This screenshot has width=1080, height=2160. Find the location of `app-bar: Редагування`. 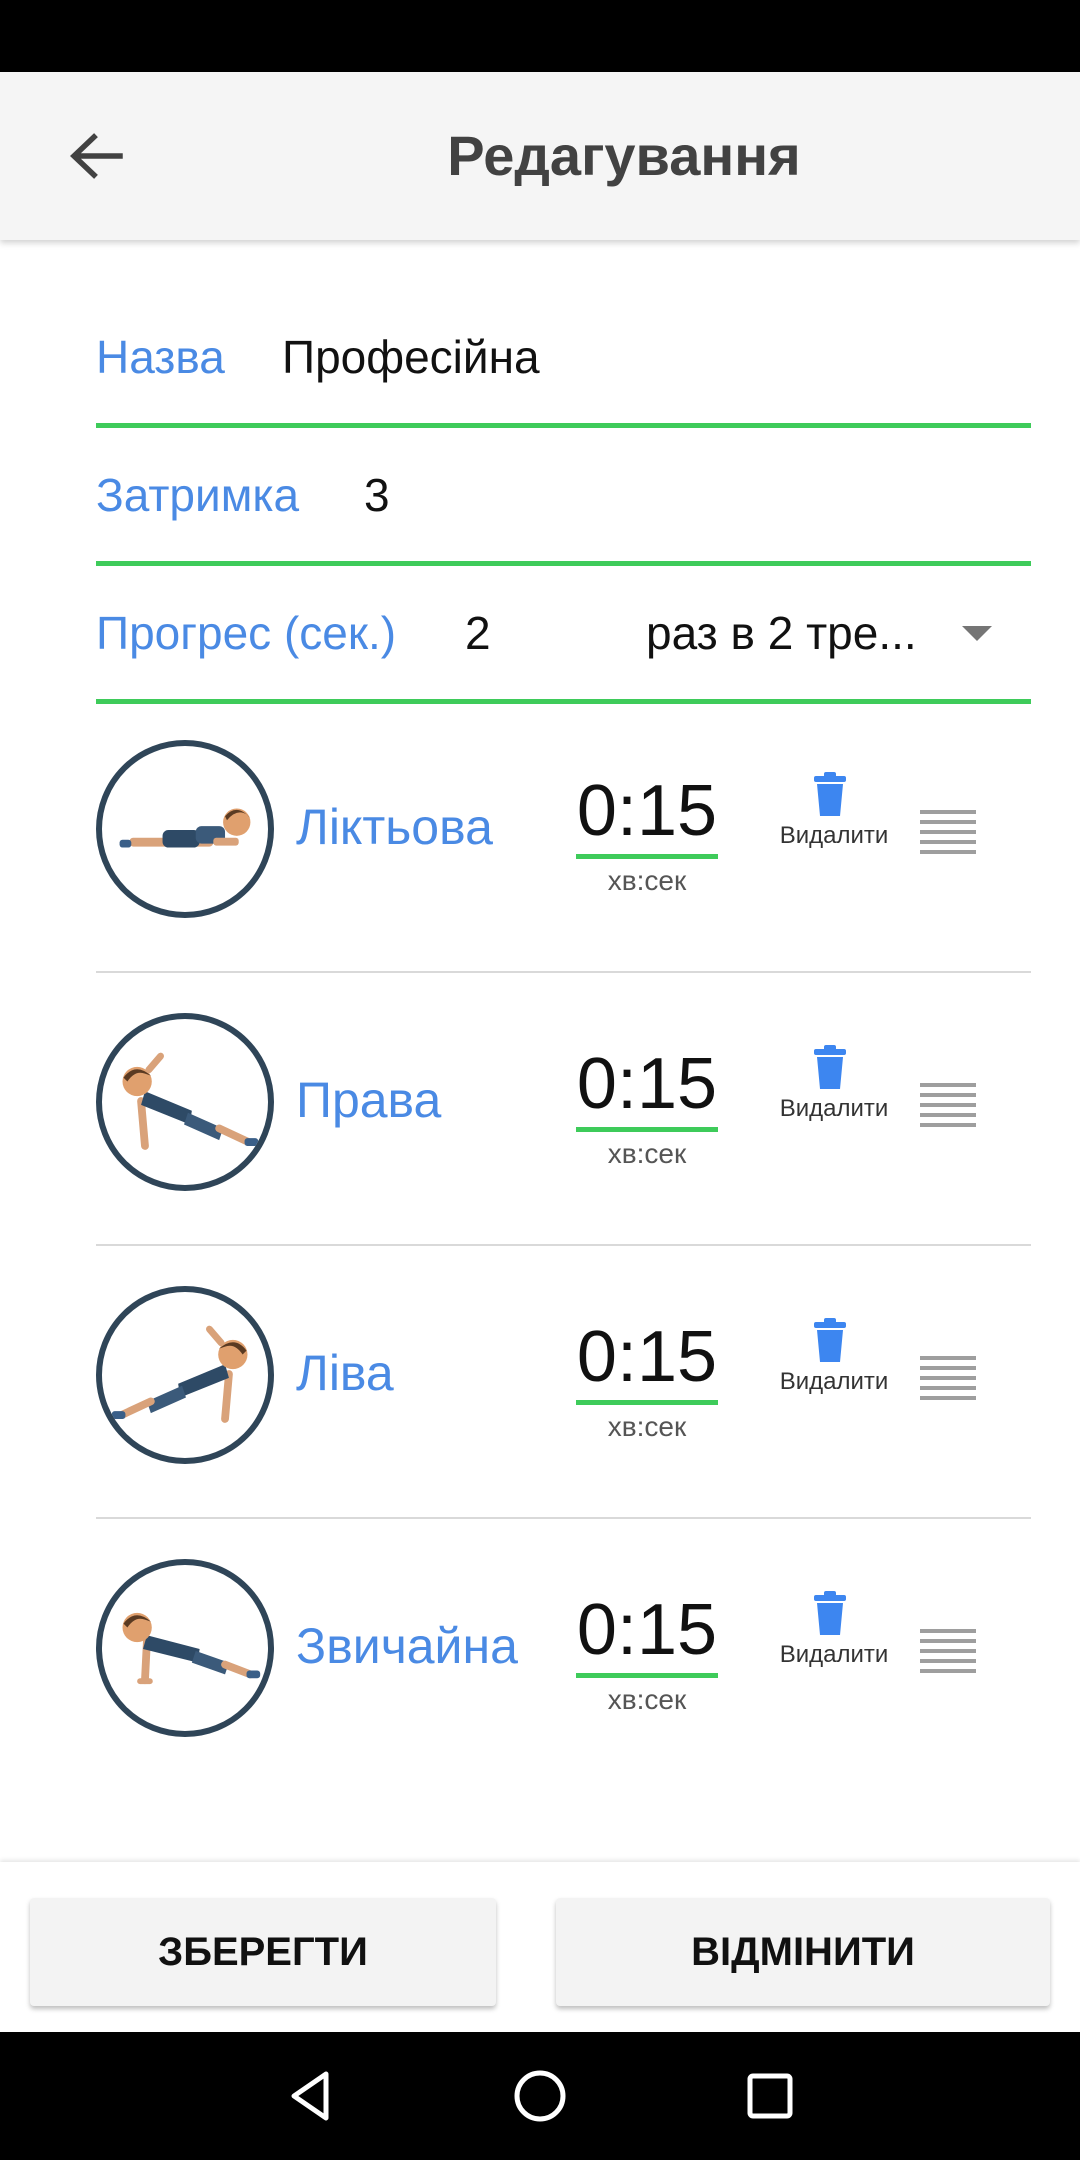

app-bar: Редагування is located at coordinates (540, 156).